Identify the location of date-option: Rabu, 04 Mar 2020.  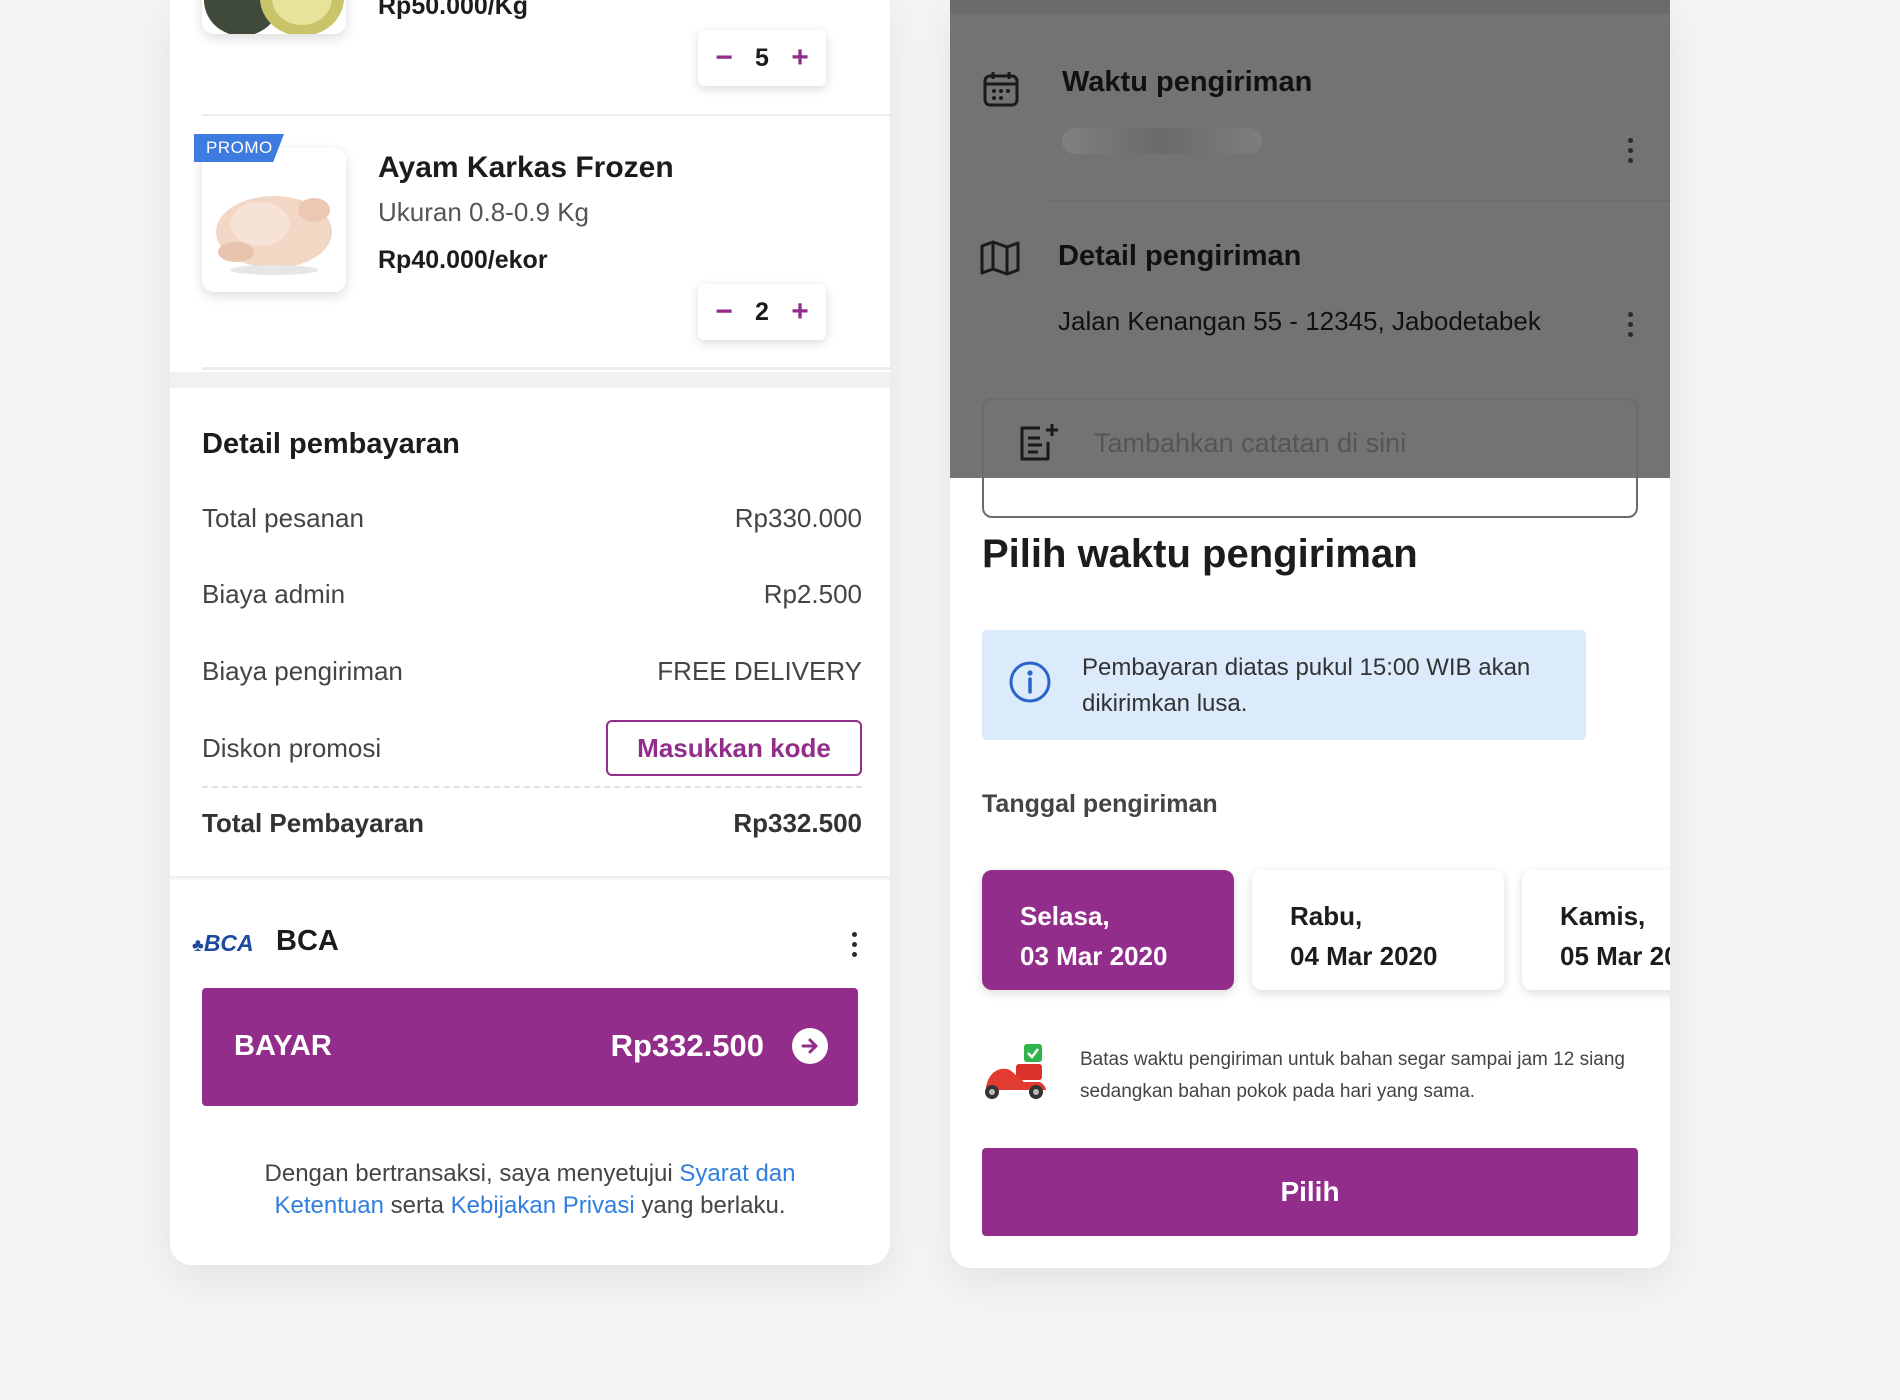
(1378, 930).